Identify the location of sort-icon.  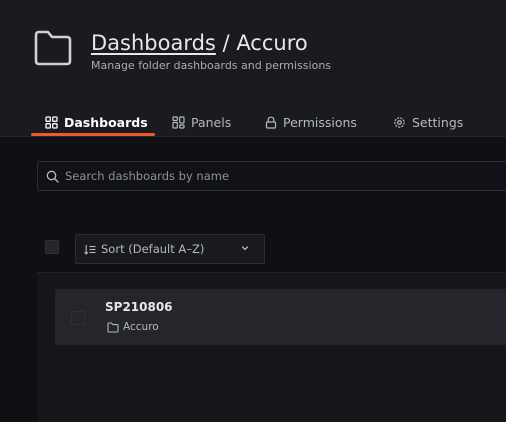
(90, 249).